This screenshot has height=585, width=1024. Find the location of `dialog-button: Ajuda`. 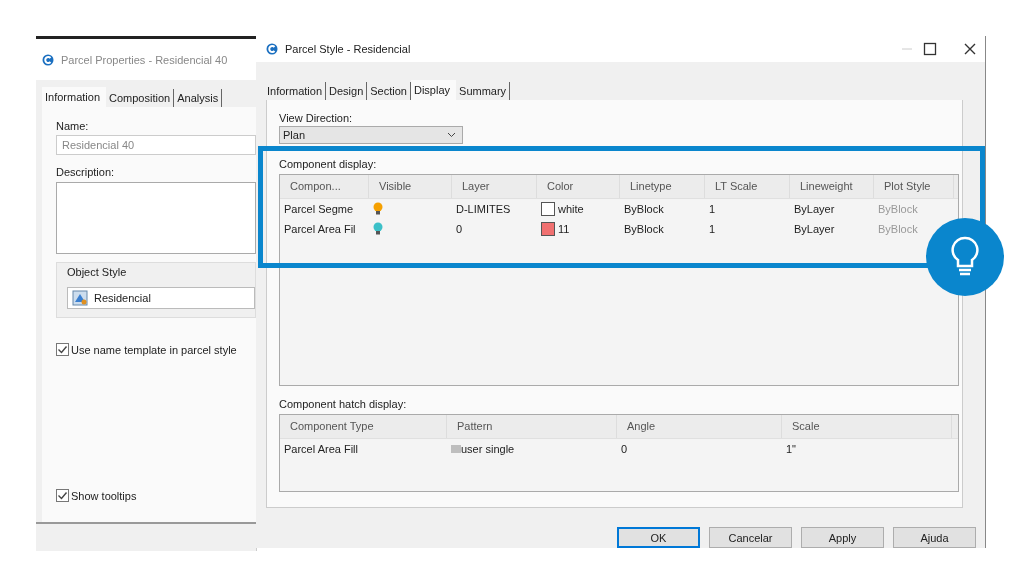

dialog-button: Ajuda is located at coordinates (934, 537).